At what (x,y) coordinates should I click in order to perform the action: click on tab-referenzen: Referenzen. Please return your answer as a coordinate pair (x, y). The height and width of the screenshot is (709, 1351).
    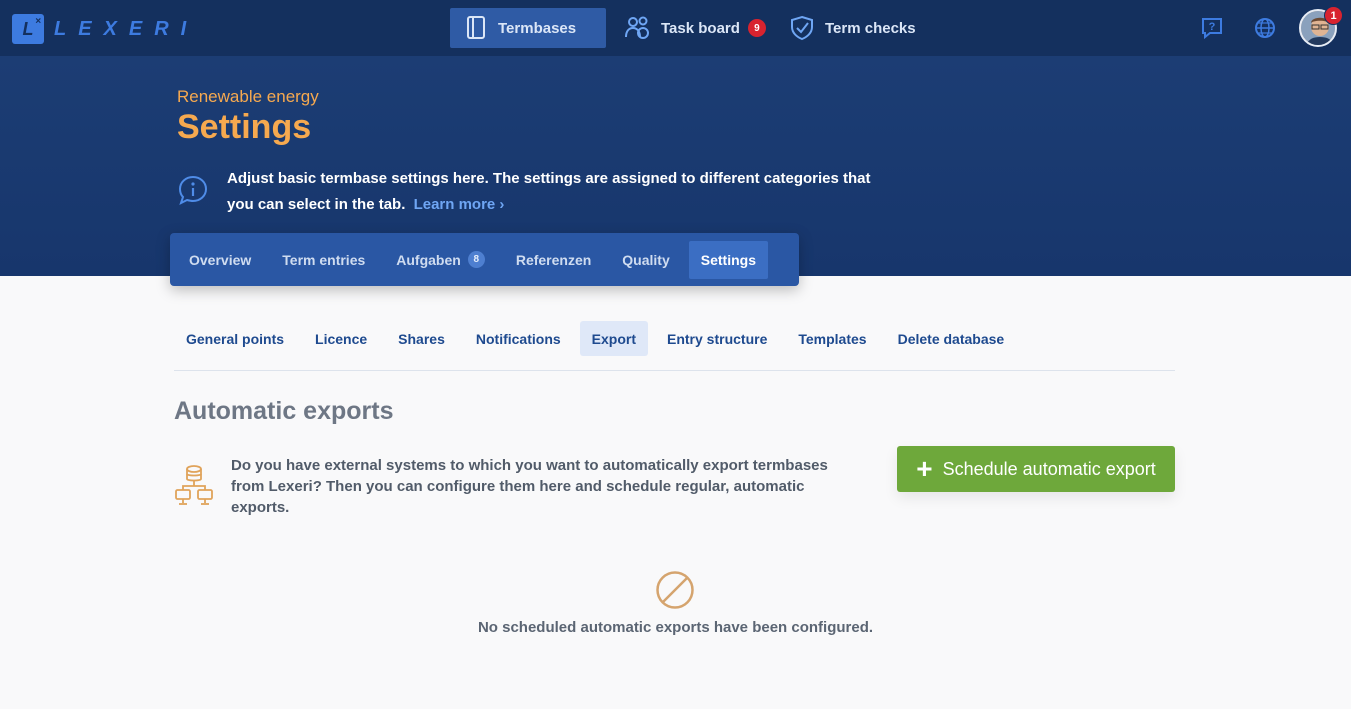
    Looking at the image, I should click on (553, 260).